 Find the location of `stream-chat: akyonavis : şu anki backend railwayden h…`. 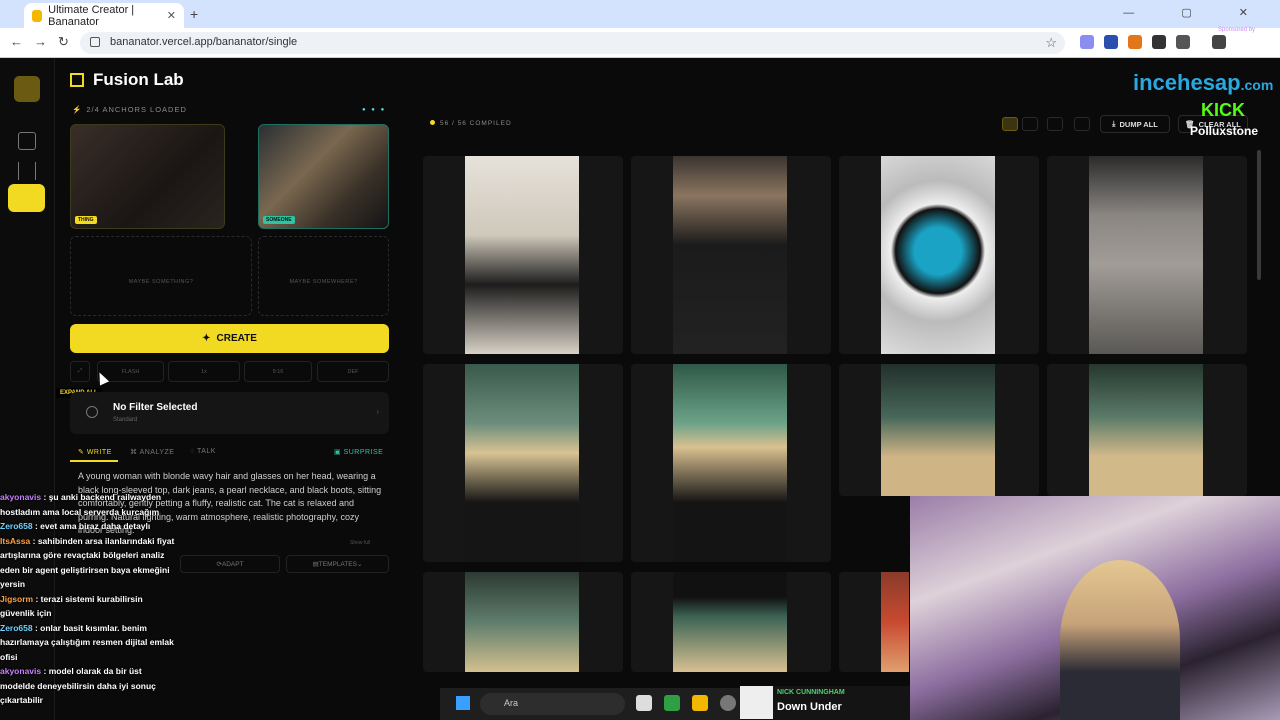

stream-chat: akyonavis : şu anki backend railwayden h… is located at coordinates (87, 599).